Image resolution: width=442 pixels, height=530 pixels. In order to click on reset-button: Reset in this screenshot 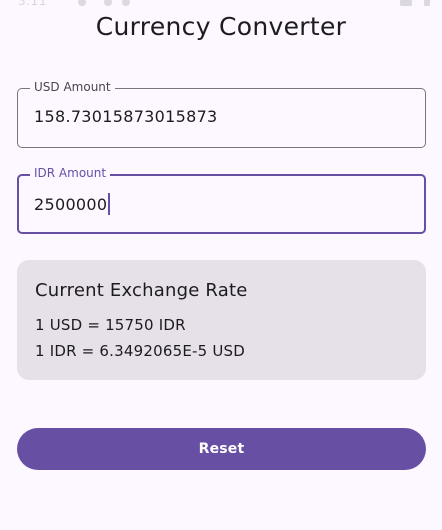, I will do `click(221, 449)`.